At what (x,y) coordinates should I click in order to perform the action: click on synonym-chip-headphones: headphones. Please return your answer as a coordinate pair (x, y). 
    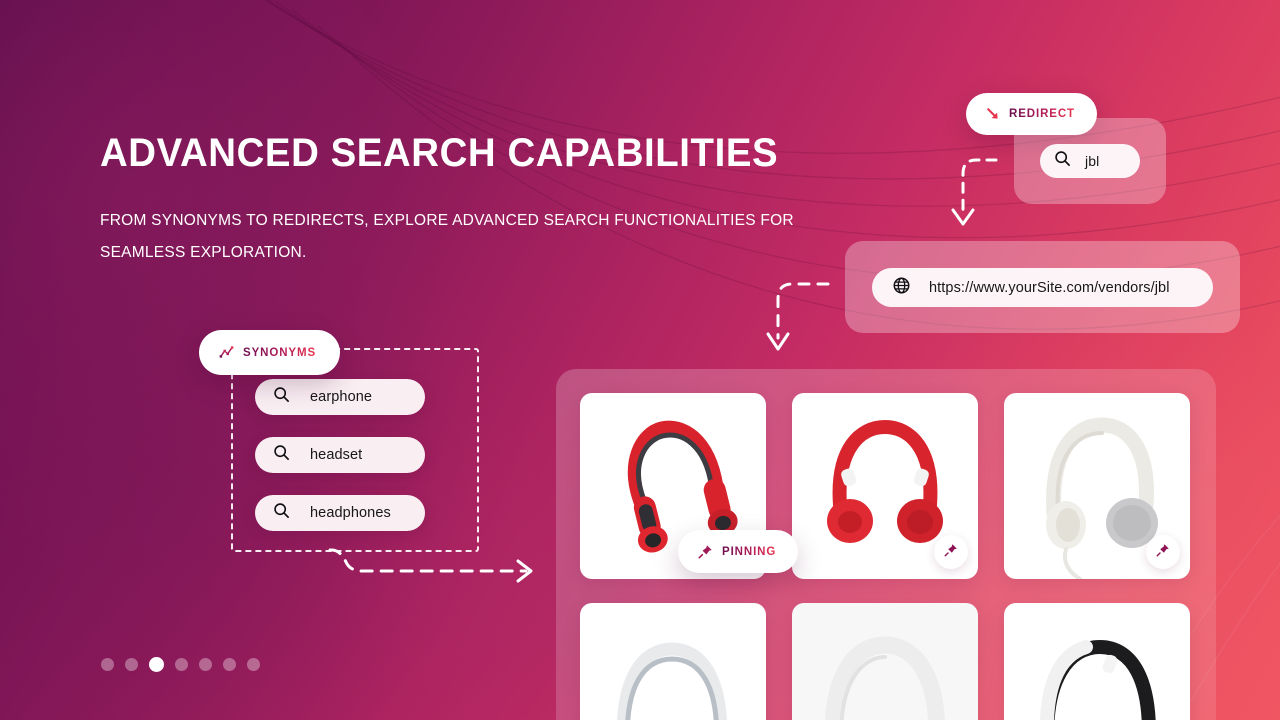
    Looking at the image, I should click on (340, 513).